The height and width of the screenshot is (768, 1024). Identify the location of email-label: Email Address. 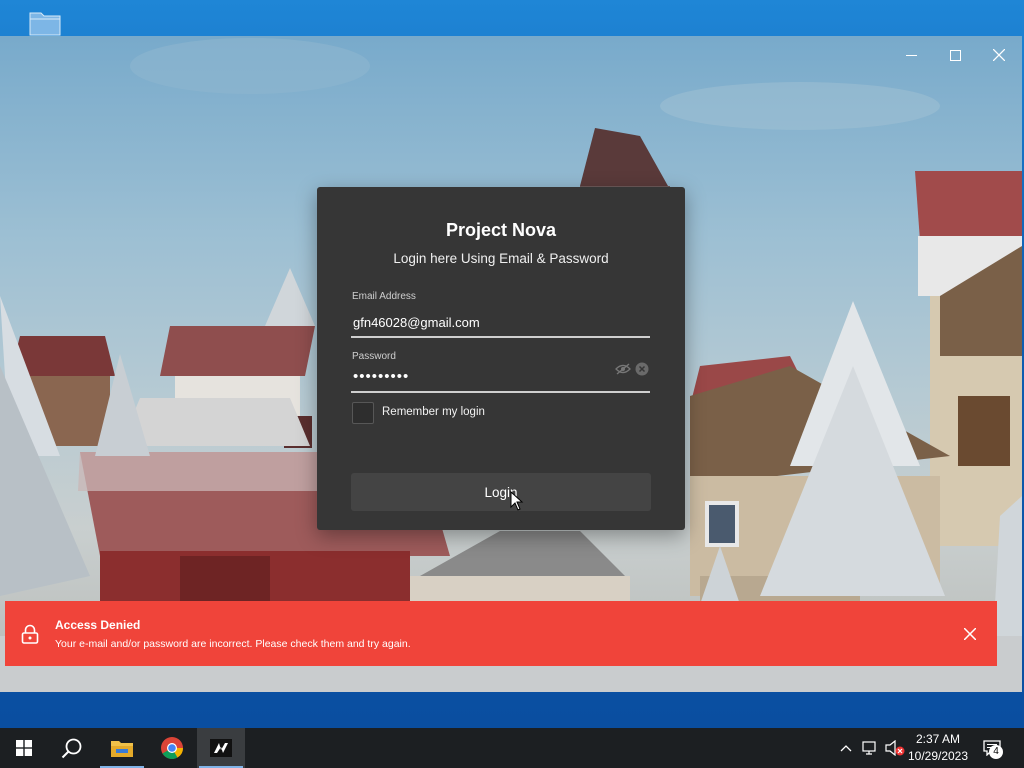
(384, 296).